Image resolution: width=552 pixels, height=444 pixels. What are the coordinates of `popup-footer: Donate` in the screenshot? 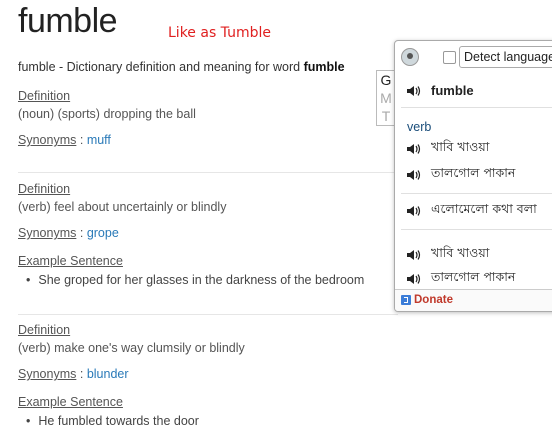 It's located at (473, 300).